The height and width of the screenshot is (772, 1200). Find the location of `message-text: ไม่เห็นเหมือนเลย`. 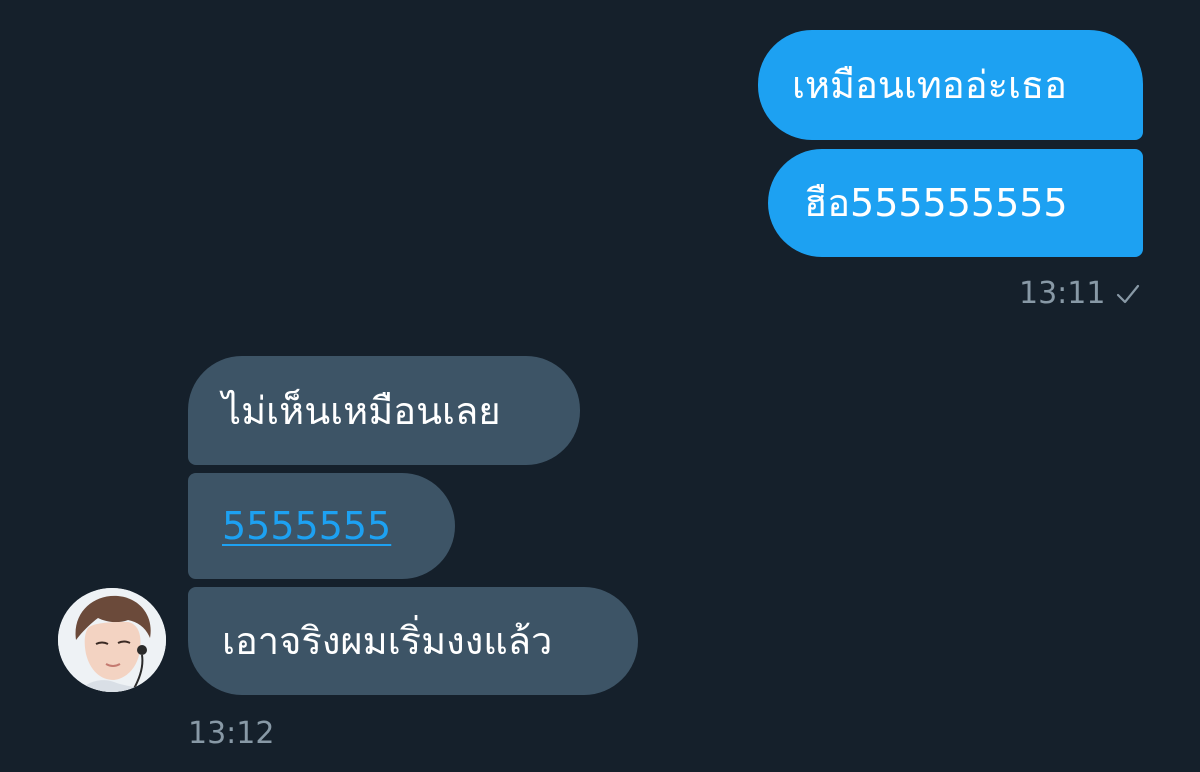

message-text: ไม่เห็นเหมือนเลย is located at coordinates (361, 410).